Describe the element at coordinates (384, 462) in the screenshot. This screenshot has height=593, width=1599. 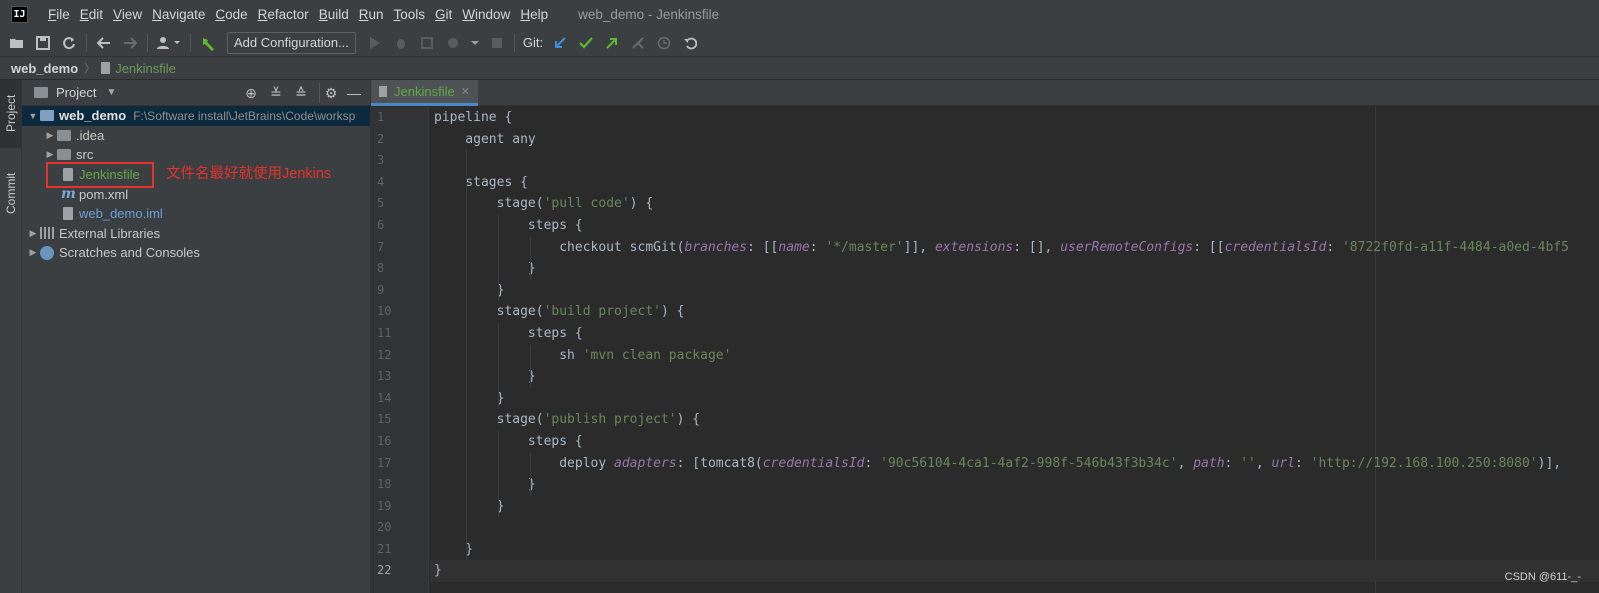
I see `line-number: 17` at that location.